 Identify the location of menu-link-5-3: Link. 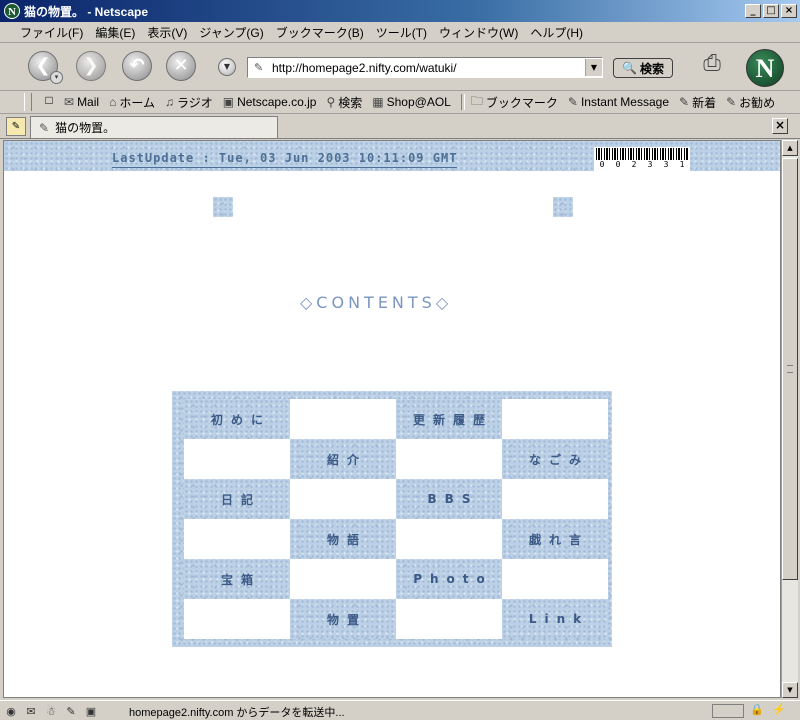
(555, 619).